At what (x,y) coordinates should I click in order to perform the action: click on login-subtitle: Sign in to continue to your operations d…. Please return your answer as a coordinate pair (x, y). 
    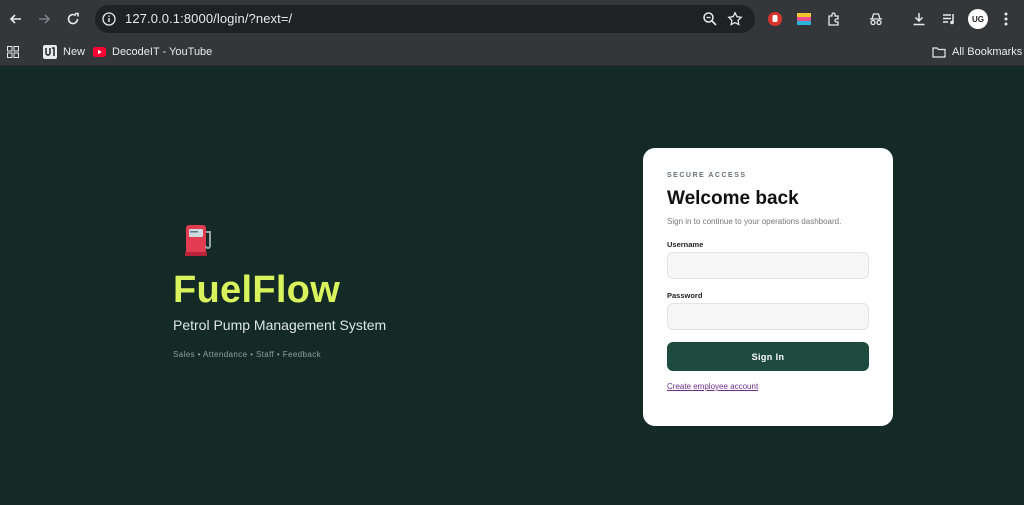
    Looking at the image, I should click on (754, 221).